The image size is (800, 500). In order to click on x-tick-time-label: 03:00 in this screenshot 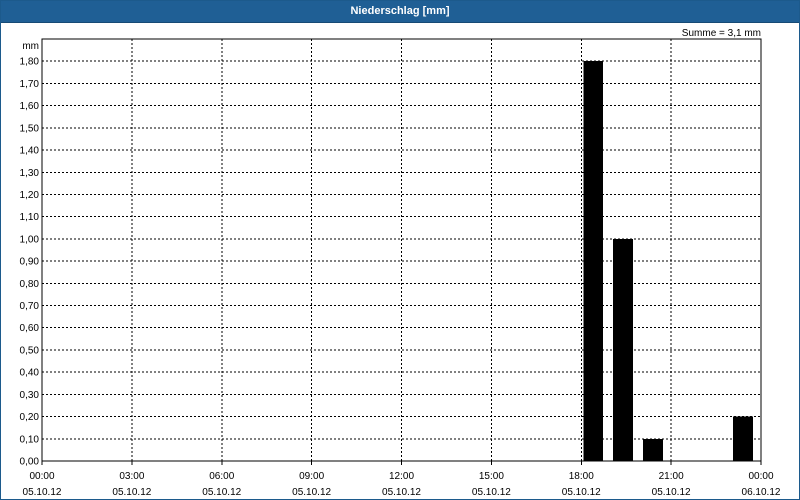, I will do `click(131, 476)`.